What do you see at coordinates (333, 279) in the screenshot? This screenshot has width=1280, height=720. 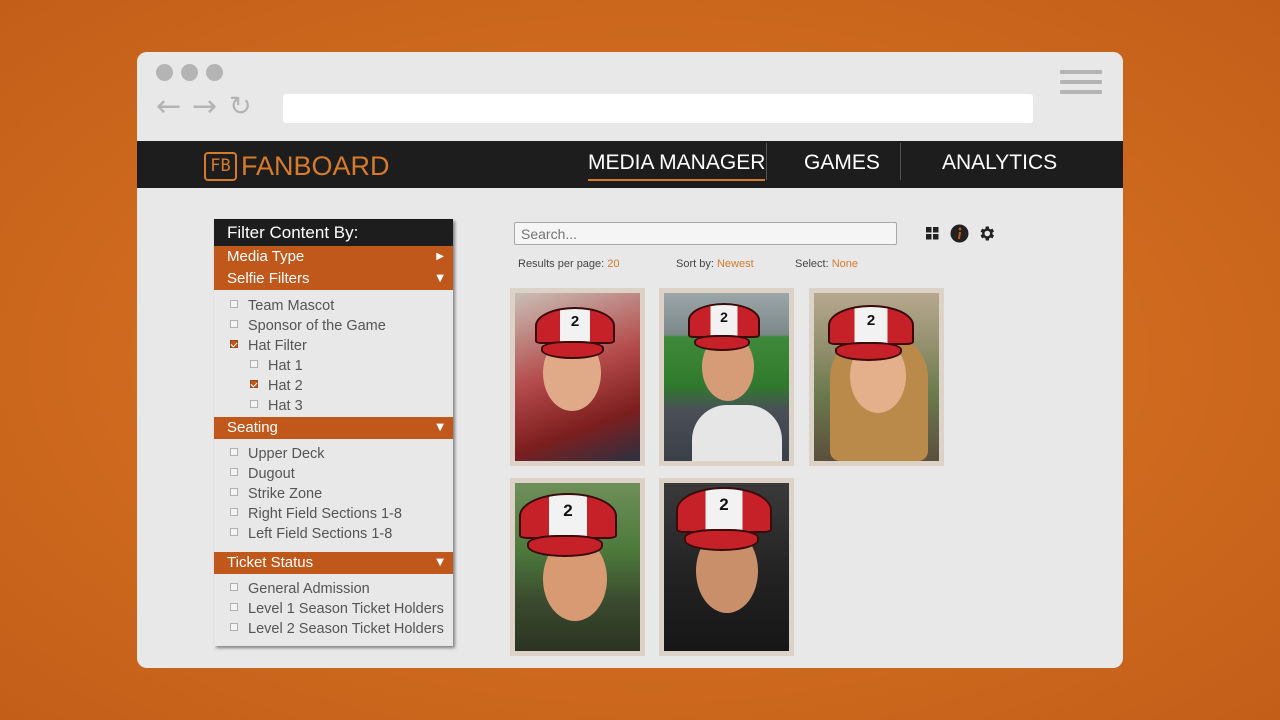 I see `filter-section-selfie-filters: Selfie Filters ▼` at bounding box center [333, 279].